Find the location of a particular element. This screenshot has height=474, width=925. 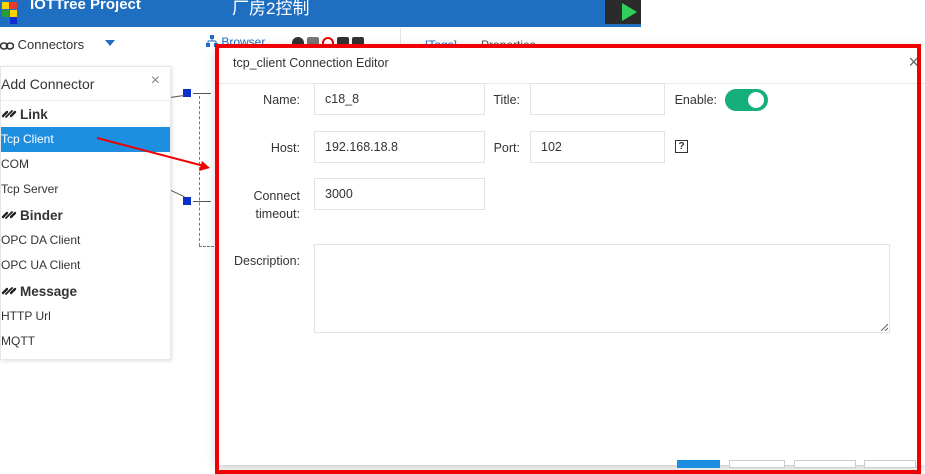

annotation-arrow is located at coordinates (153, 154).